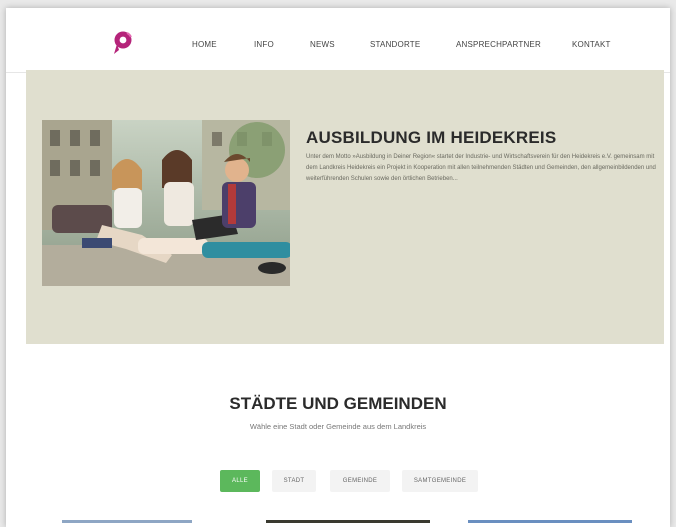 The height and width of the screenshot is (527, 676). Describe the element at coordinates (591, 44) in the screenshot. I see `nav-kontakt: KONTAKT` at that location.